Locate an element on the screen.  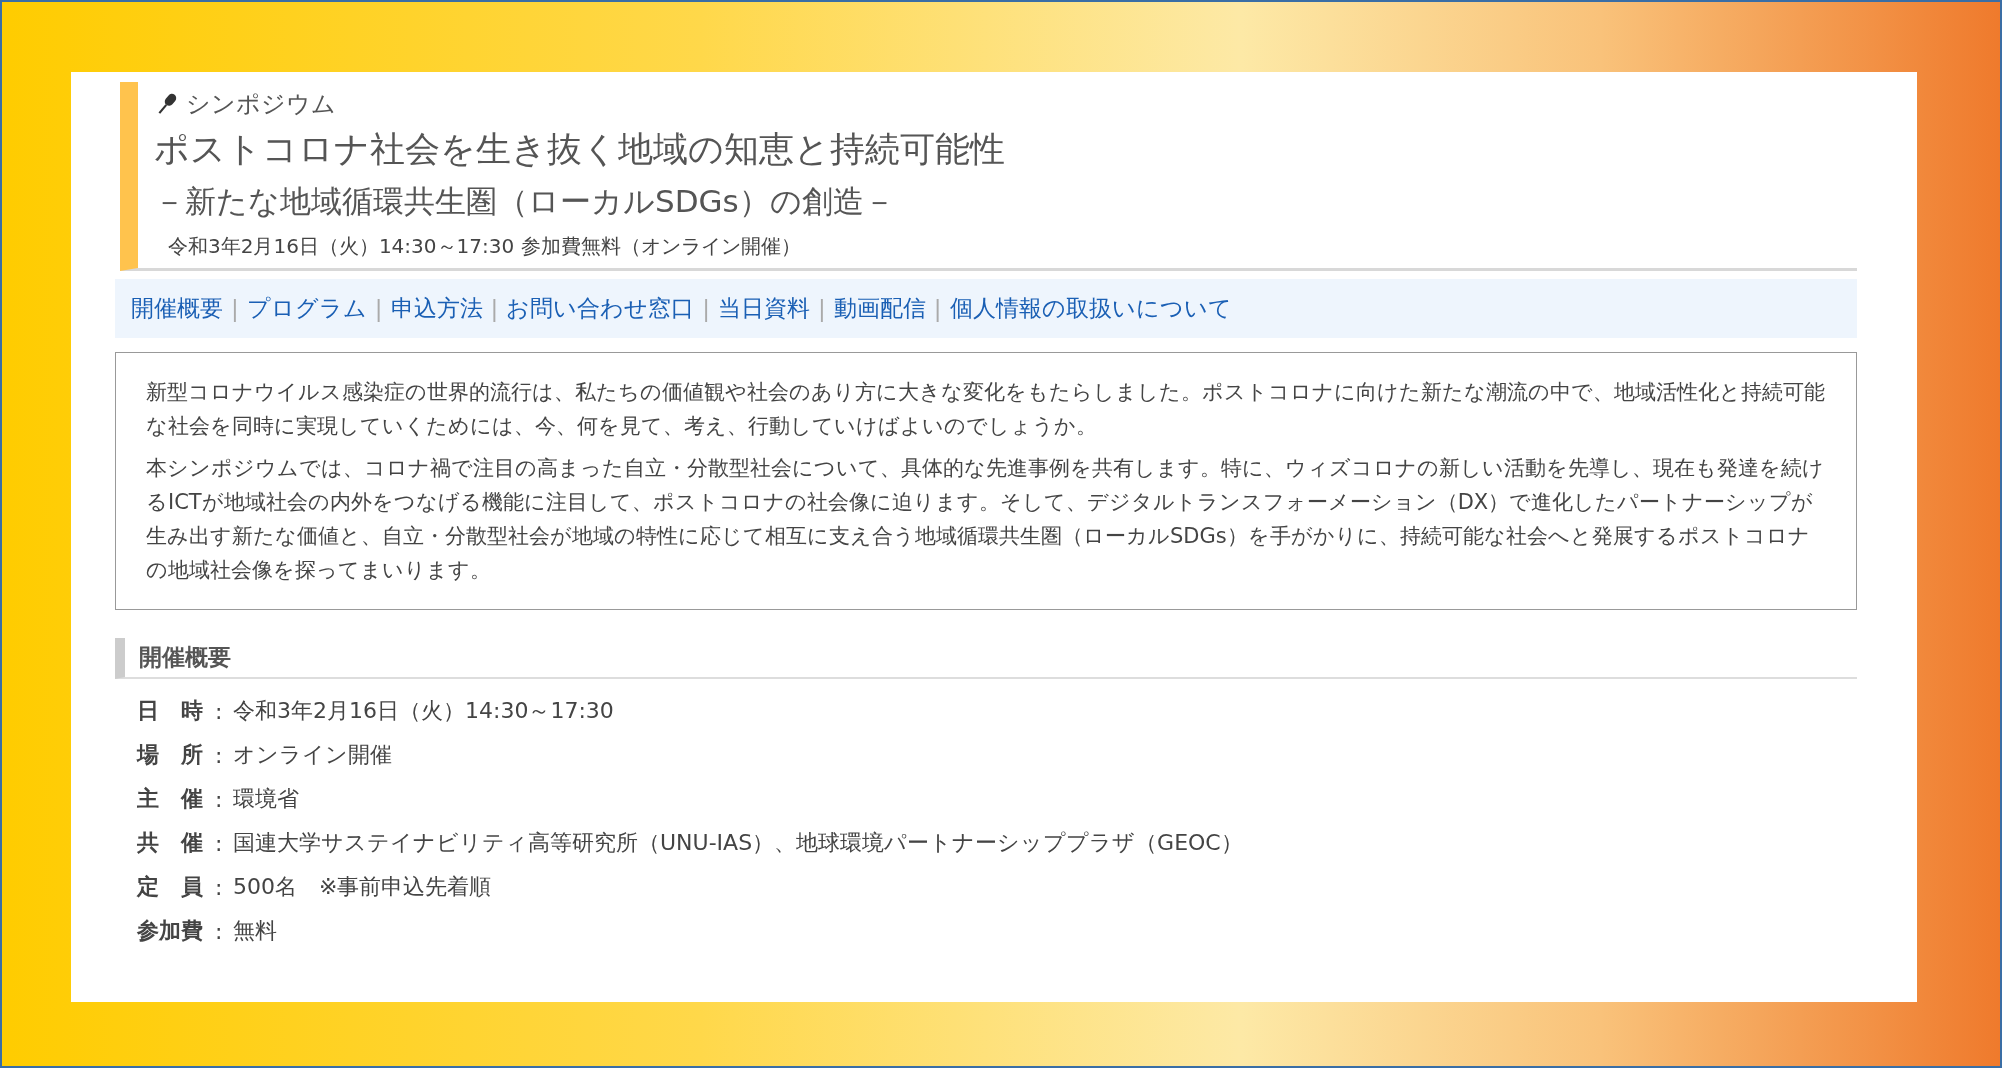
nav-link: 開催概要 is located at coordinates (177, 308).